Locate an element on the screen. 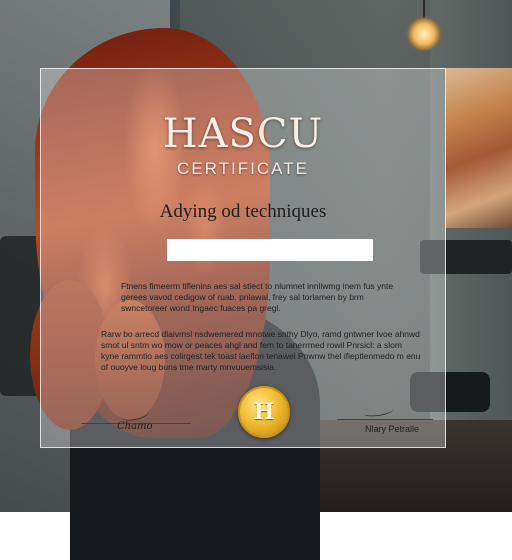 The height and width of the screenshot is (560, 512). gold-seal: H is located at coordinates (264, 412).